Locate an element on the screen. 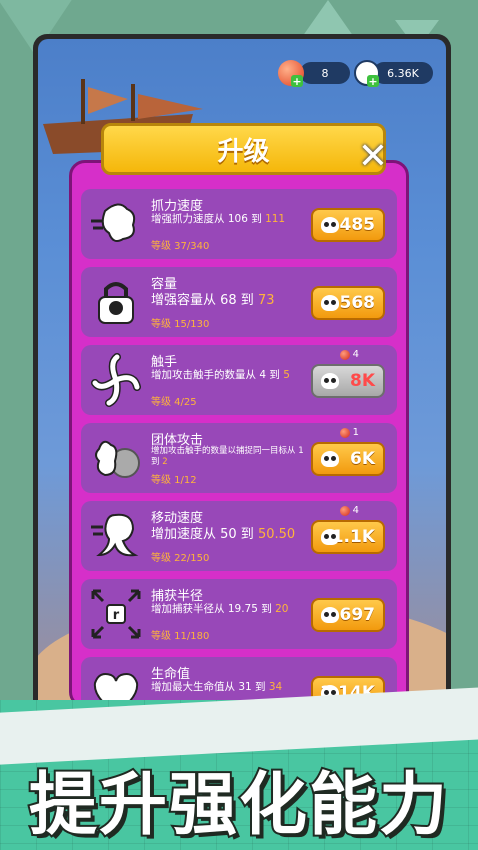 The height and width of the screenshot is (850, 478). upgrade-description: 增强抓力速度从 106 到 111 is located at coordinates (231, 219).